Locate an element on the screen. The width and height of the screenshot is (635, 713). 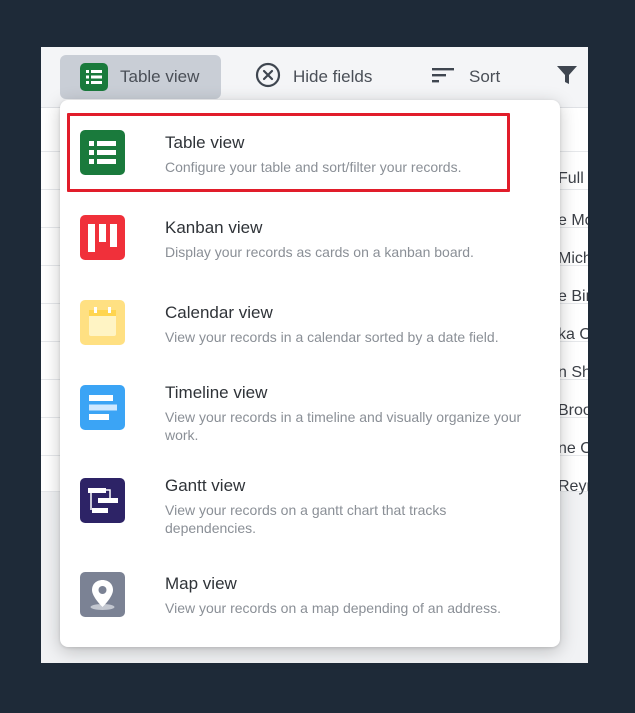
filter-icon is located at coordinates (567, 77).